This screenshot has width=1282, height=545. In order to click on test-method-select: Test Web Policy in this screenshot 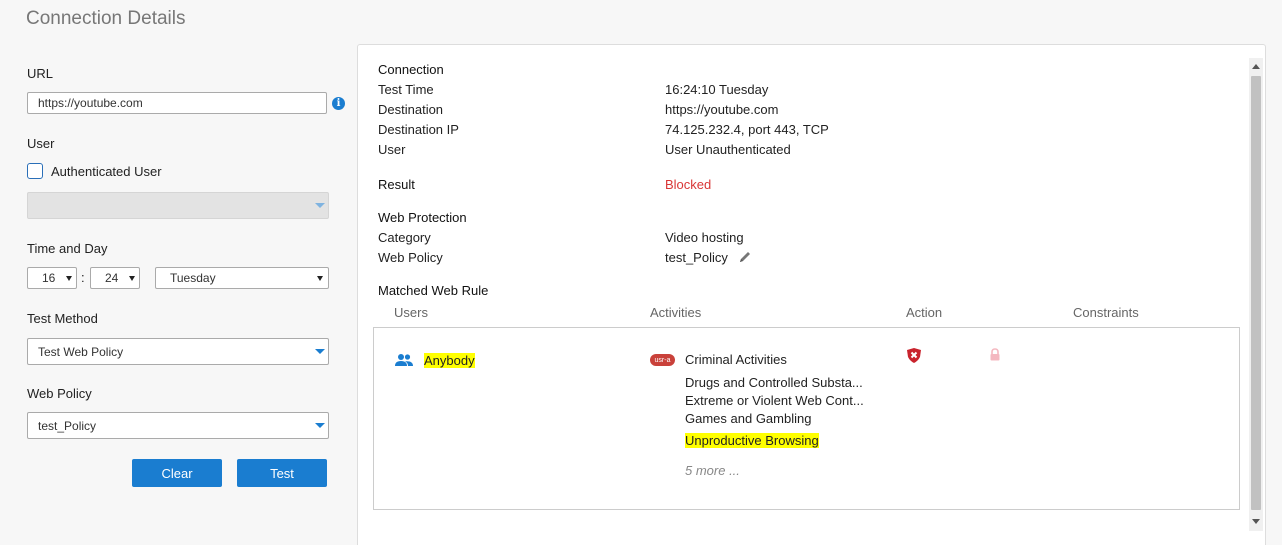, I will do `click(178, 351)`.